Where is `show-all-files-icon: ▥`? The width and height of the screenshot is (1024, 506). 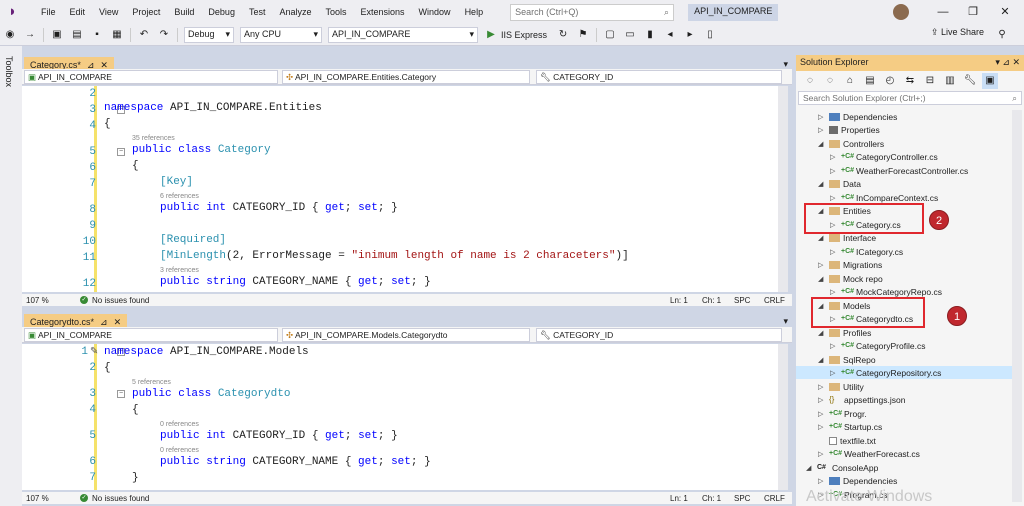 show-all-files-icon: ▥ is located at coordinates (950, 81).